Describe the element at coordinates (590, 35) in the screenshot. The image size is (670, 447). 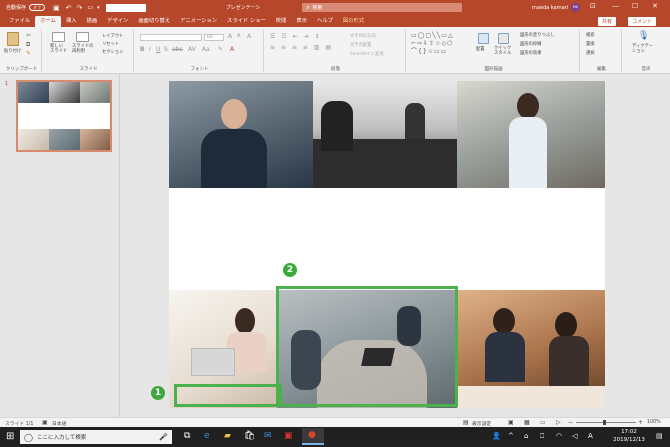
I see `find-button: 検索` at that location.